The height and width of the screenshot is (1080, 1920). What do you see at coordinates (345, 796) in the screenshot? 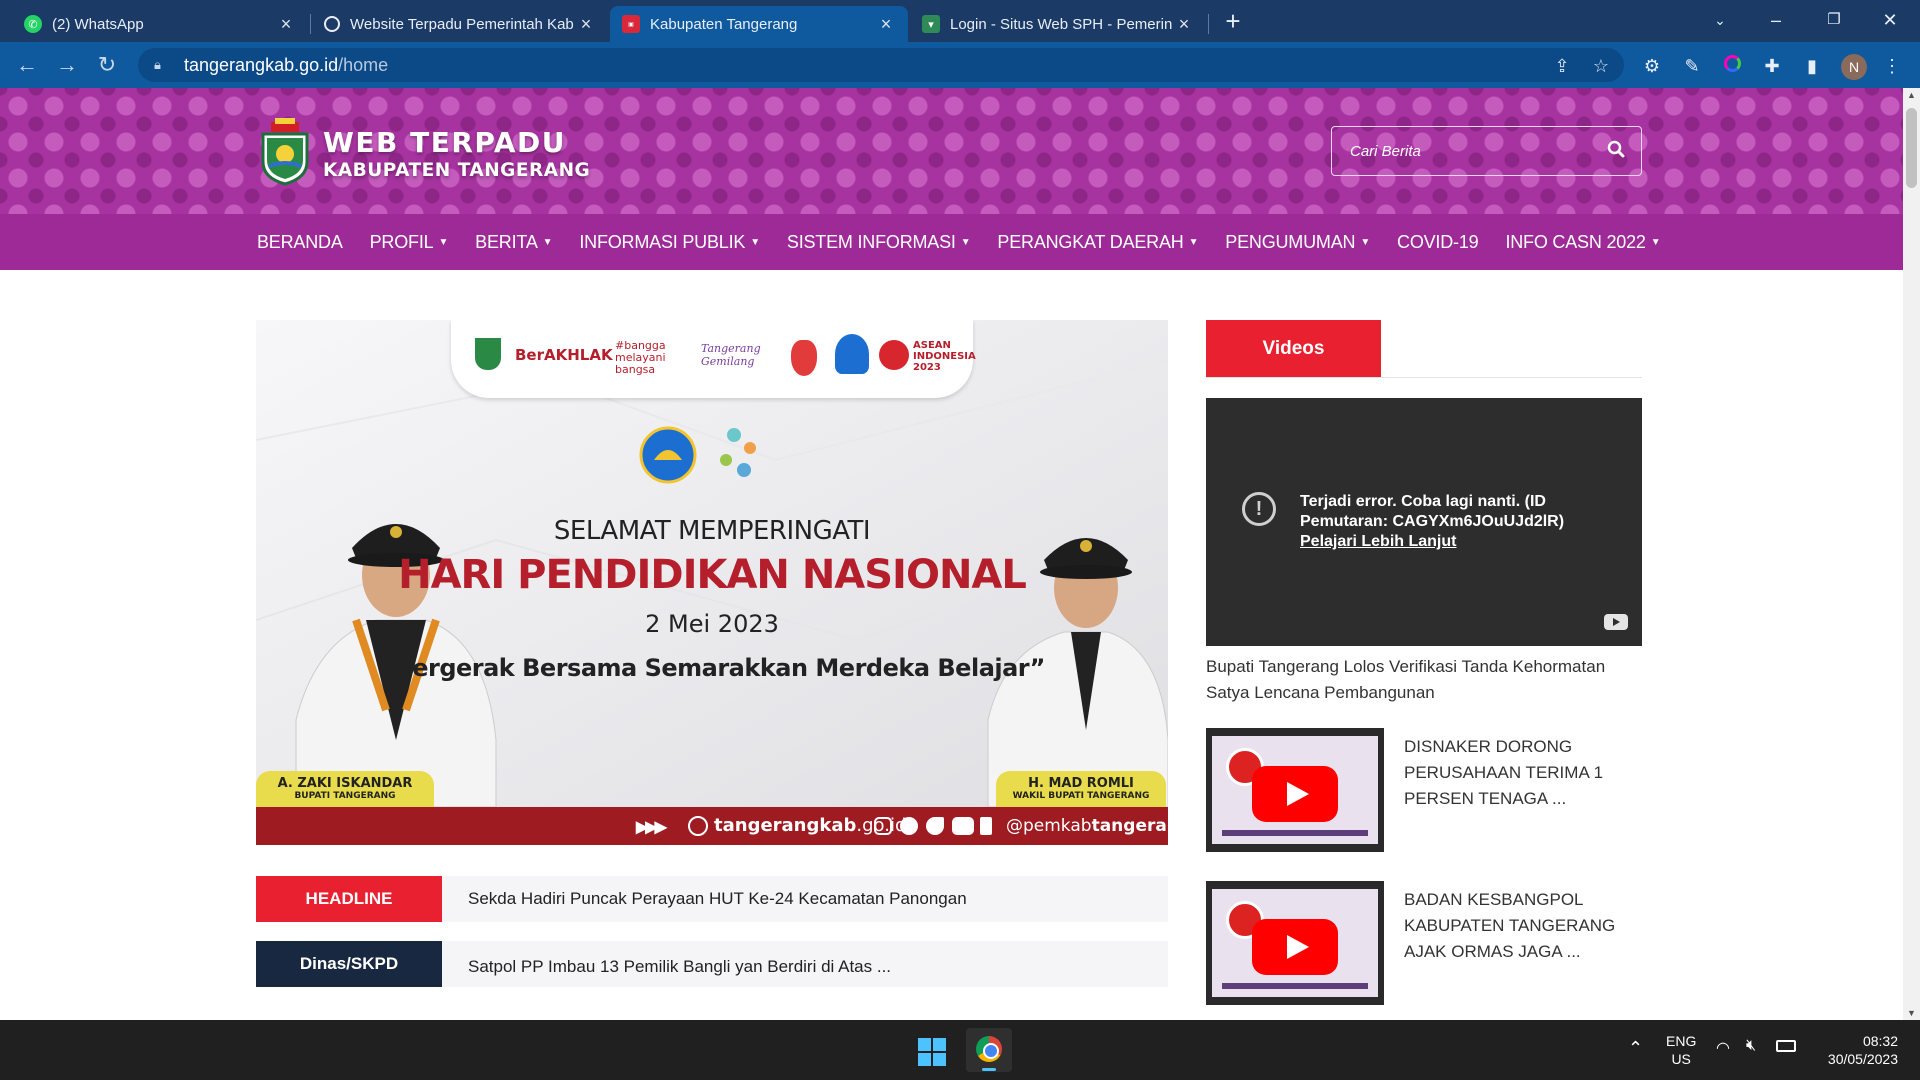
I see `bupati-role: BUPATI TANGERANG` at bounding box center [345, 796].